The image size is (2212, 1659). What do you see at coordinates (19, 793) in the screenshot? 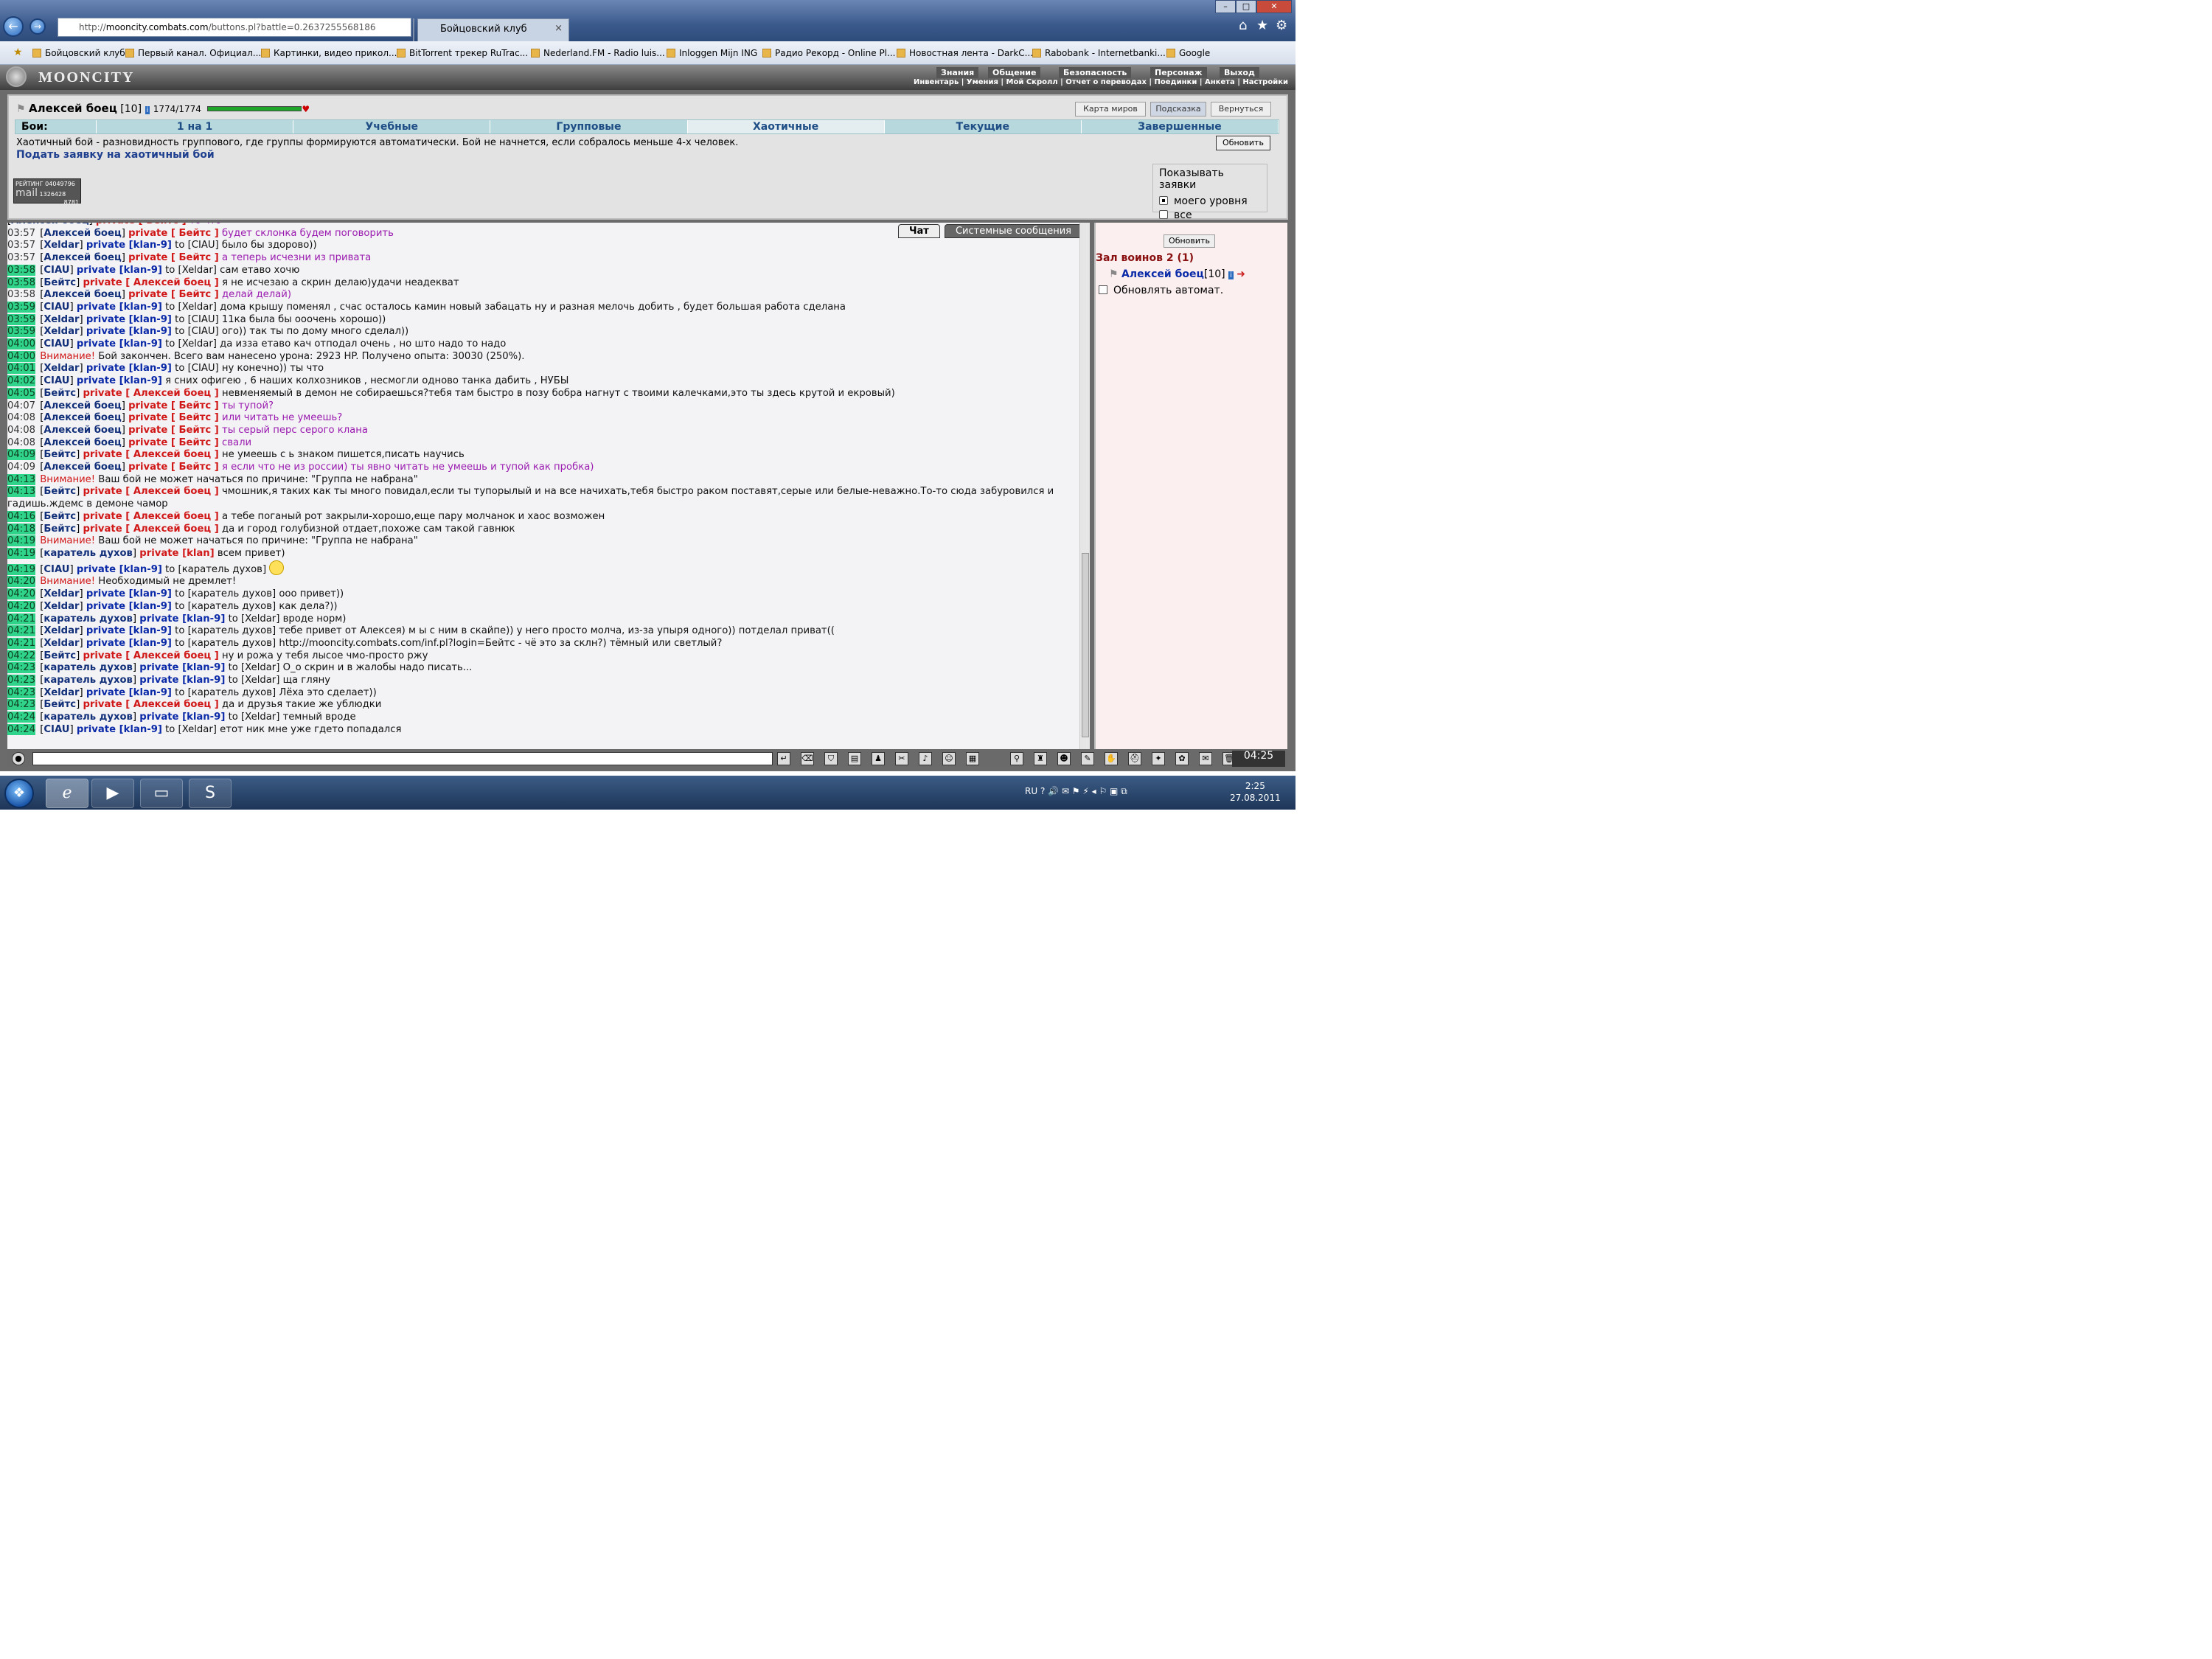
I see `start-button: ❖` at bounding box center [19, 793].